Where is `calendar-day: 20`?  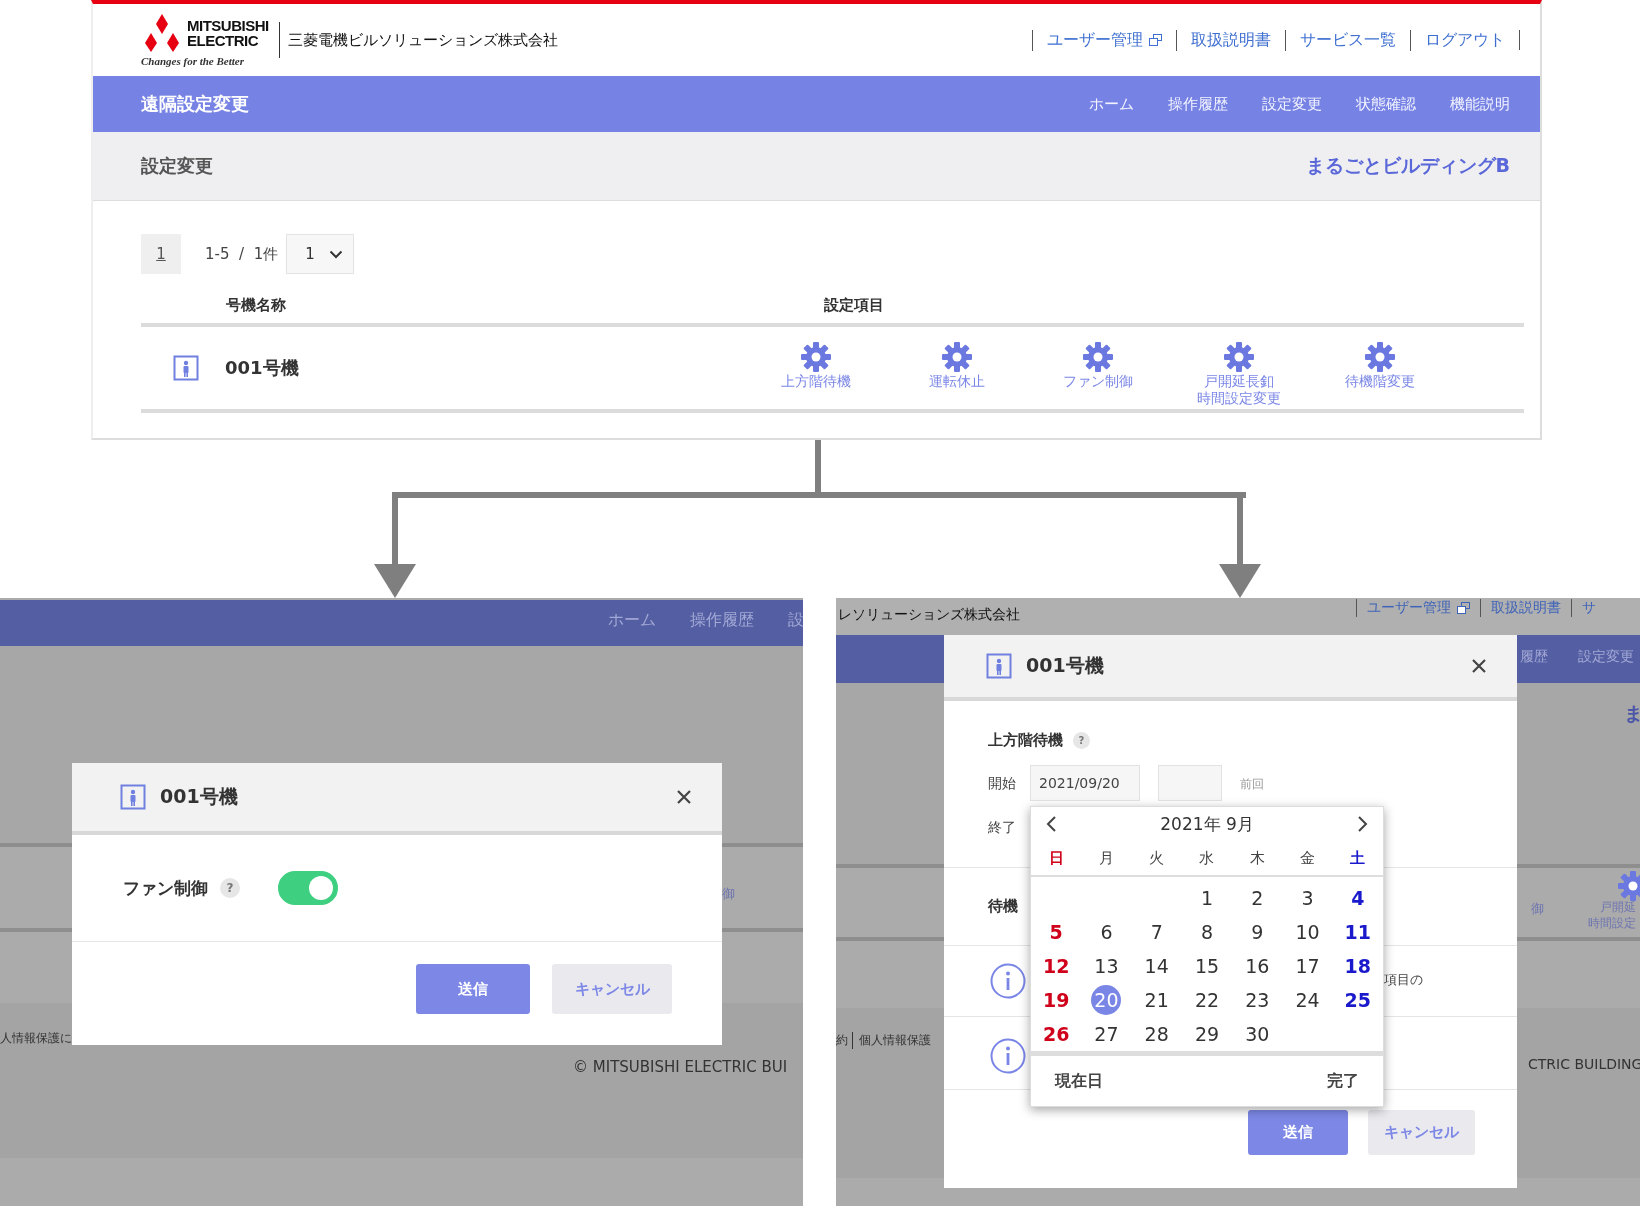
calendar-day: 20 is located at coordinates (1106, 1000).